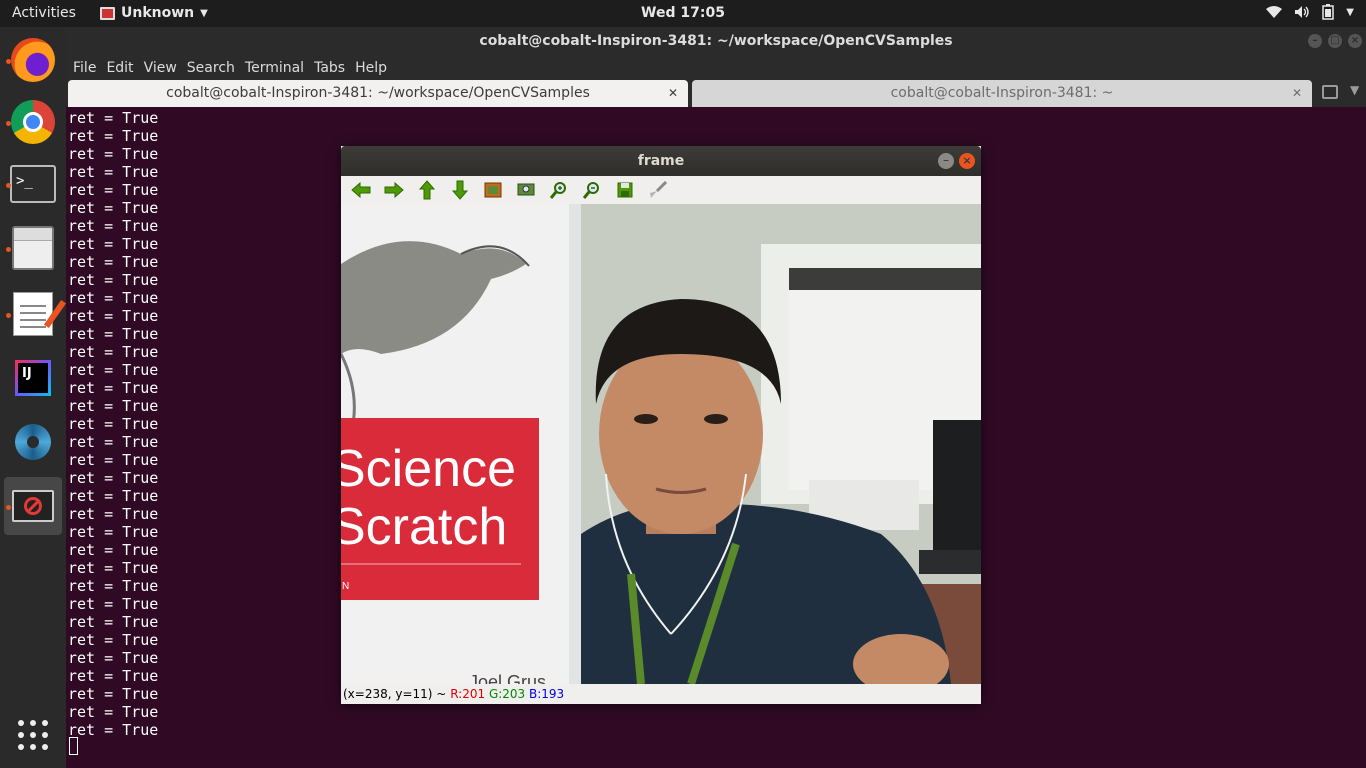 The width and height of the screenshot is (1366, 768). I want to click on zoom-out-icon, so click(592, 190).